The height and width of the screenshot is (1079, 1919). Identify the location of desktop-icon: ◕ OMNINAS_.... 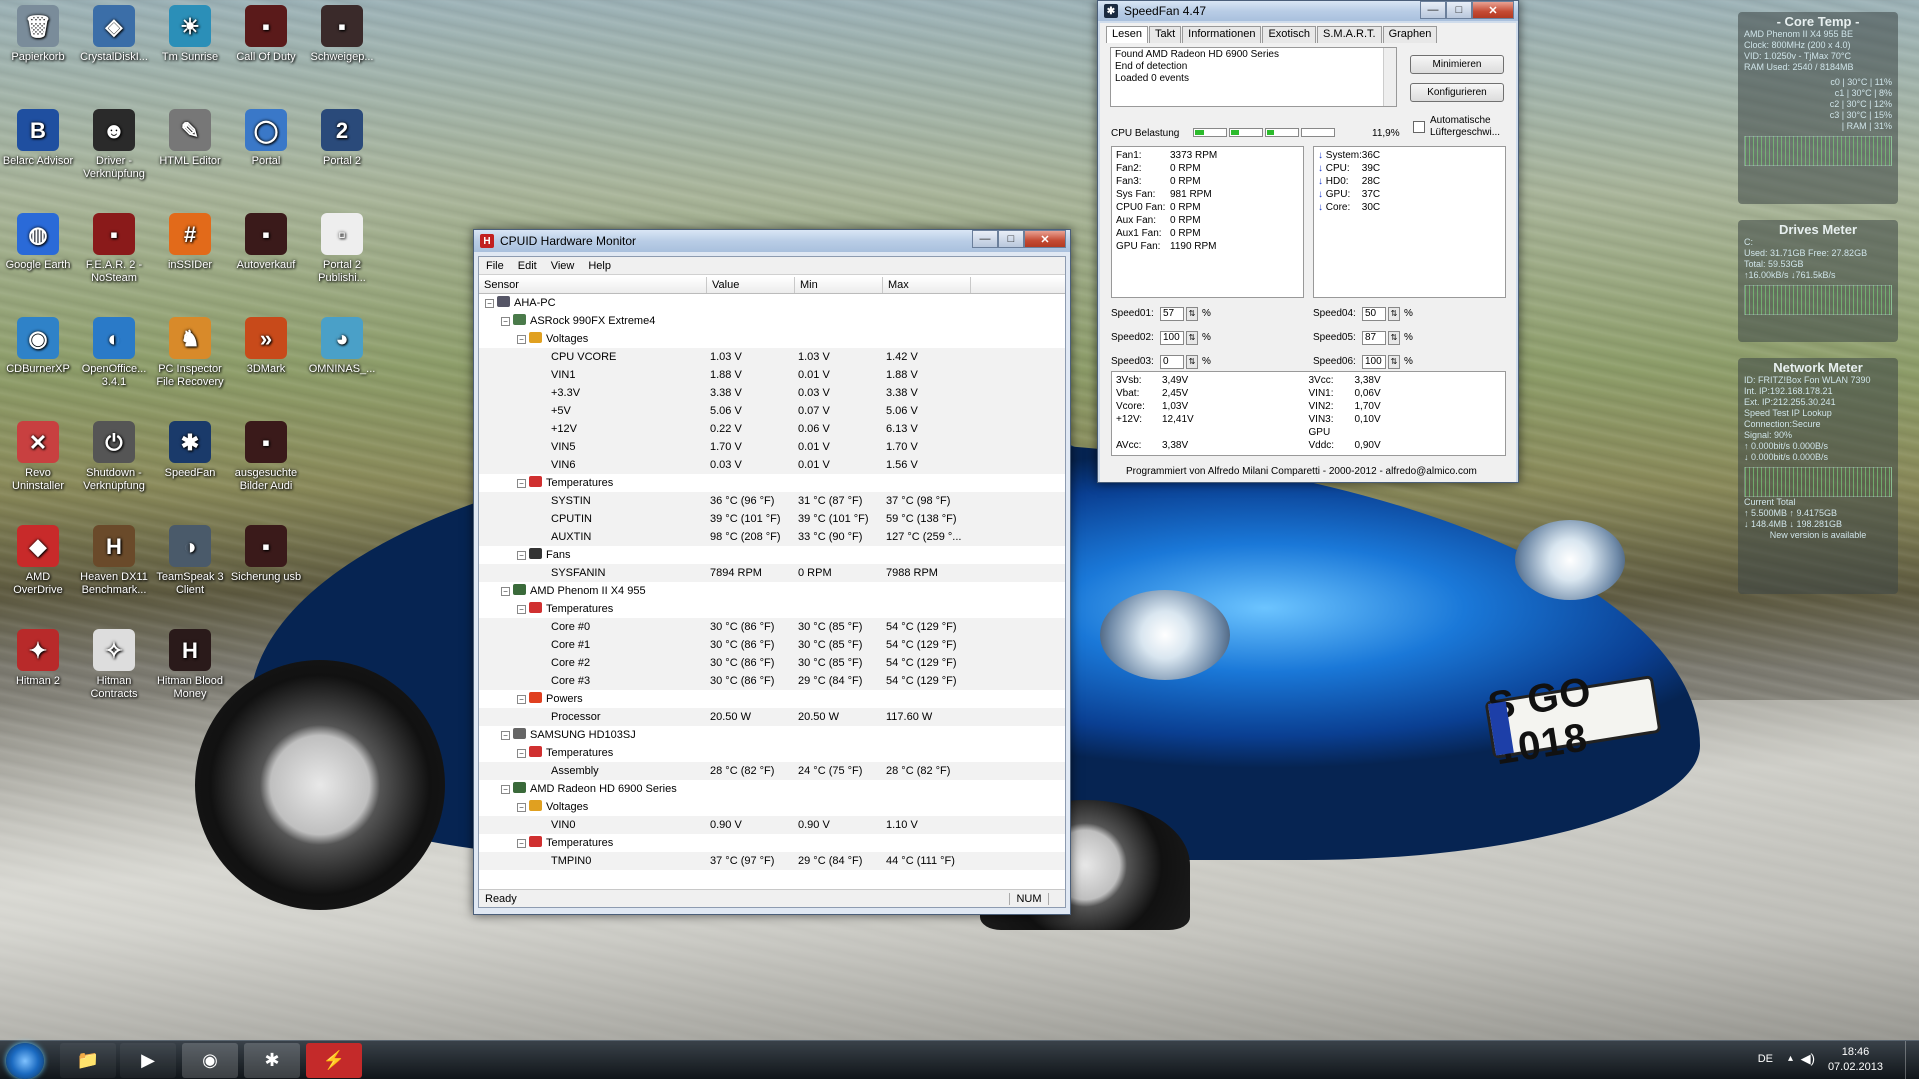
(342, 346).